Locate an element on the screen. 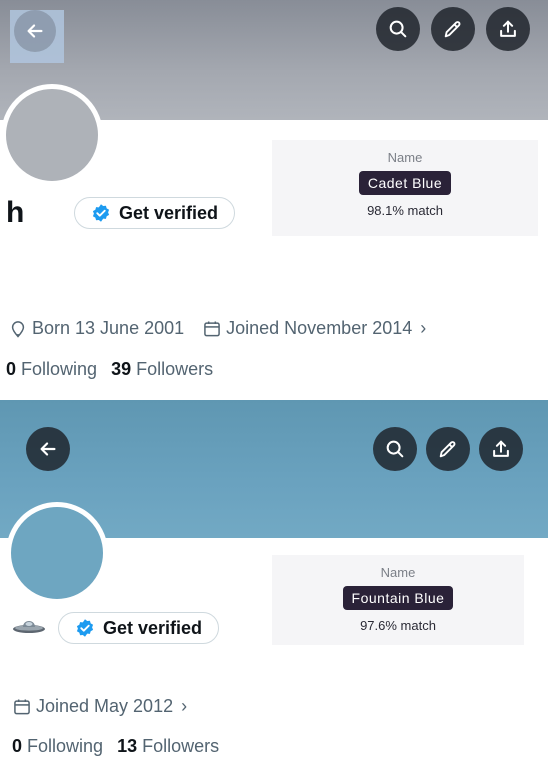 Image resolution: width=548 pixels, height=764 pixels. followers-count: 13 is located at coordinates (127, 746).